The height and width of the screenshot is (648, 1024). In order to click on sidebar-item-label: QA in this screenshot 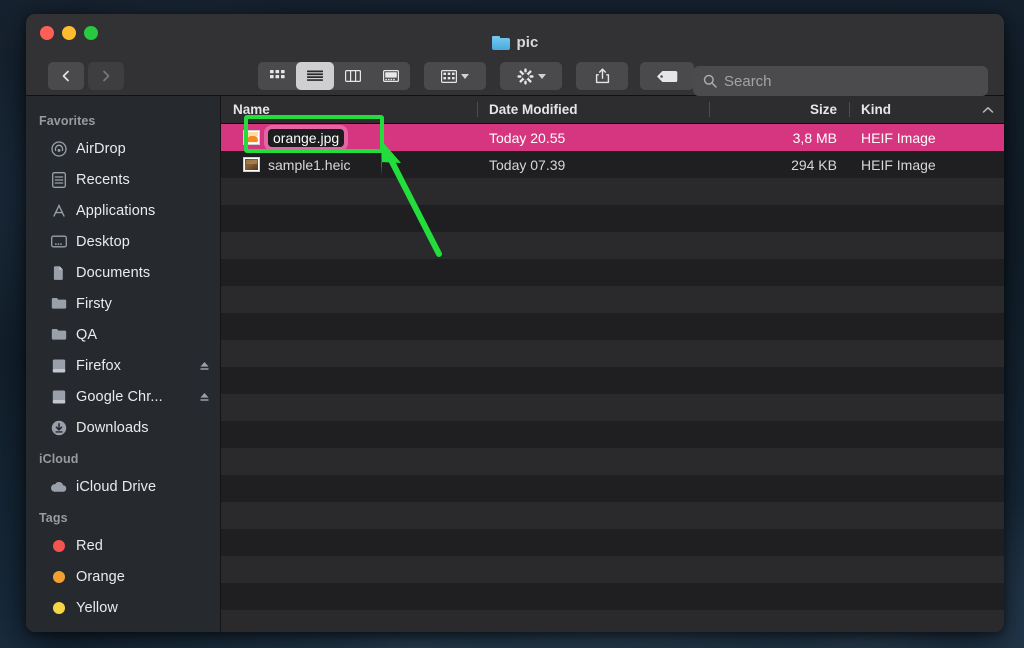, I will do `click(87, 334)`.